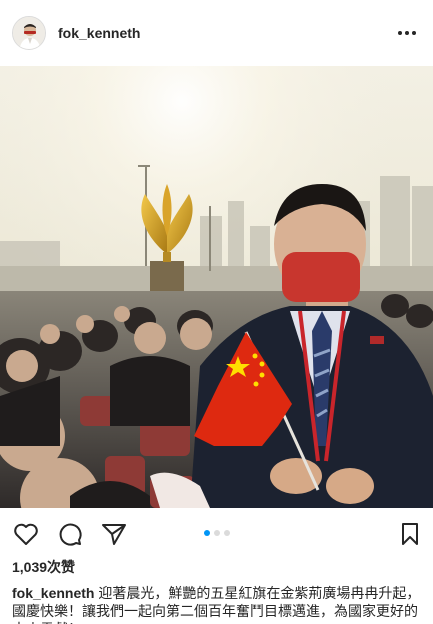 The image size is (433, 624). I want to click on bookmark-icon, so click(410, 534).